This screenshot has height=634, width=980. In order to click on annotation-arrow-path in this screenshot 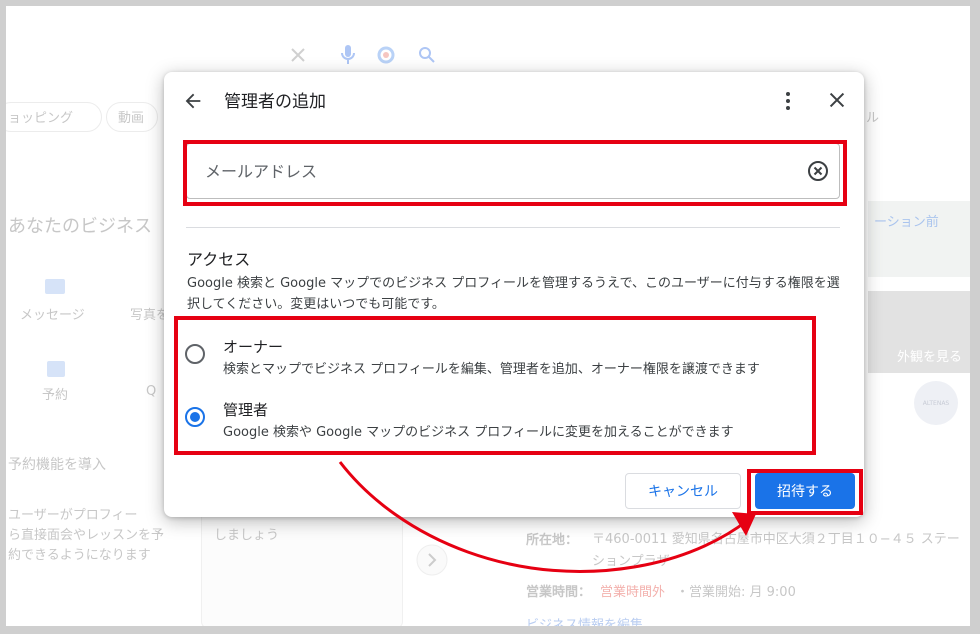, I will do `click(543, 517)`.